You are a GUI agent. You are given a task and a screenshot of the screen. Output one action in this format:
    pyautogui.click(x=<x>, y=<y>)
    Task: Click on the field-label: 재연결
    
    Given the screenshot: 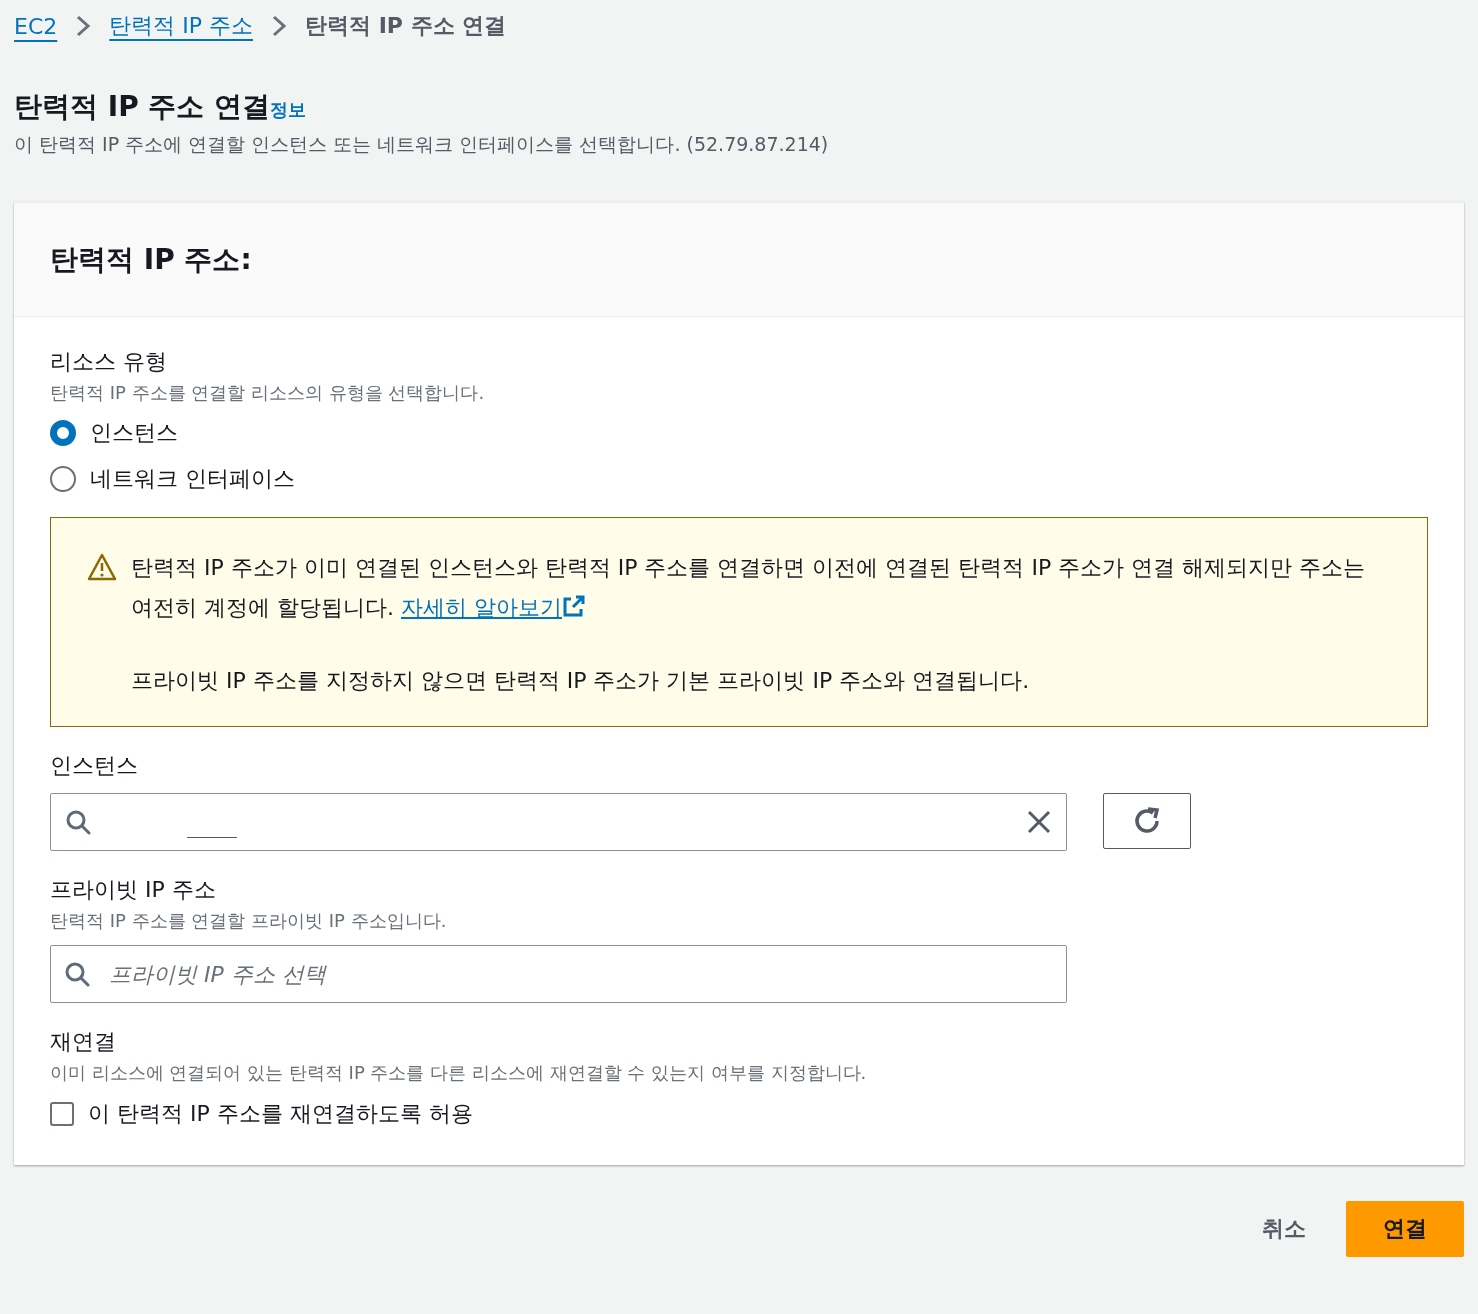 What is the action you would take?
    pyautogui.click(x=83, y=1042)
    